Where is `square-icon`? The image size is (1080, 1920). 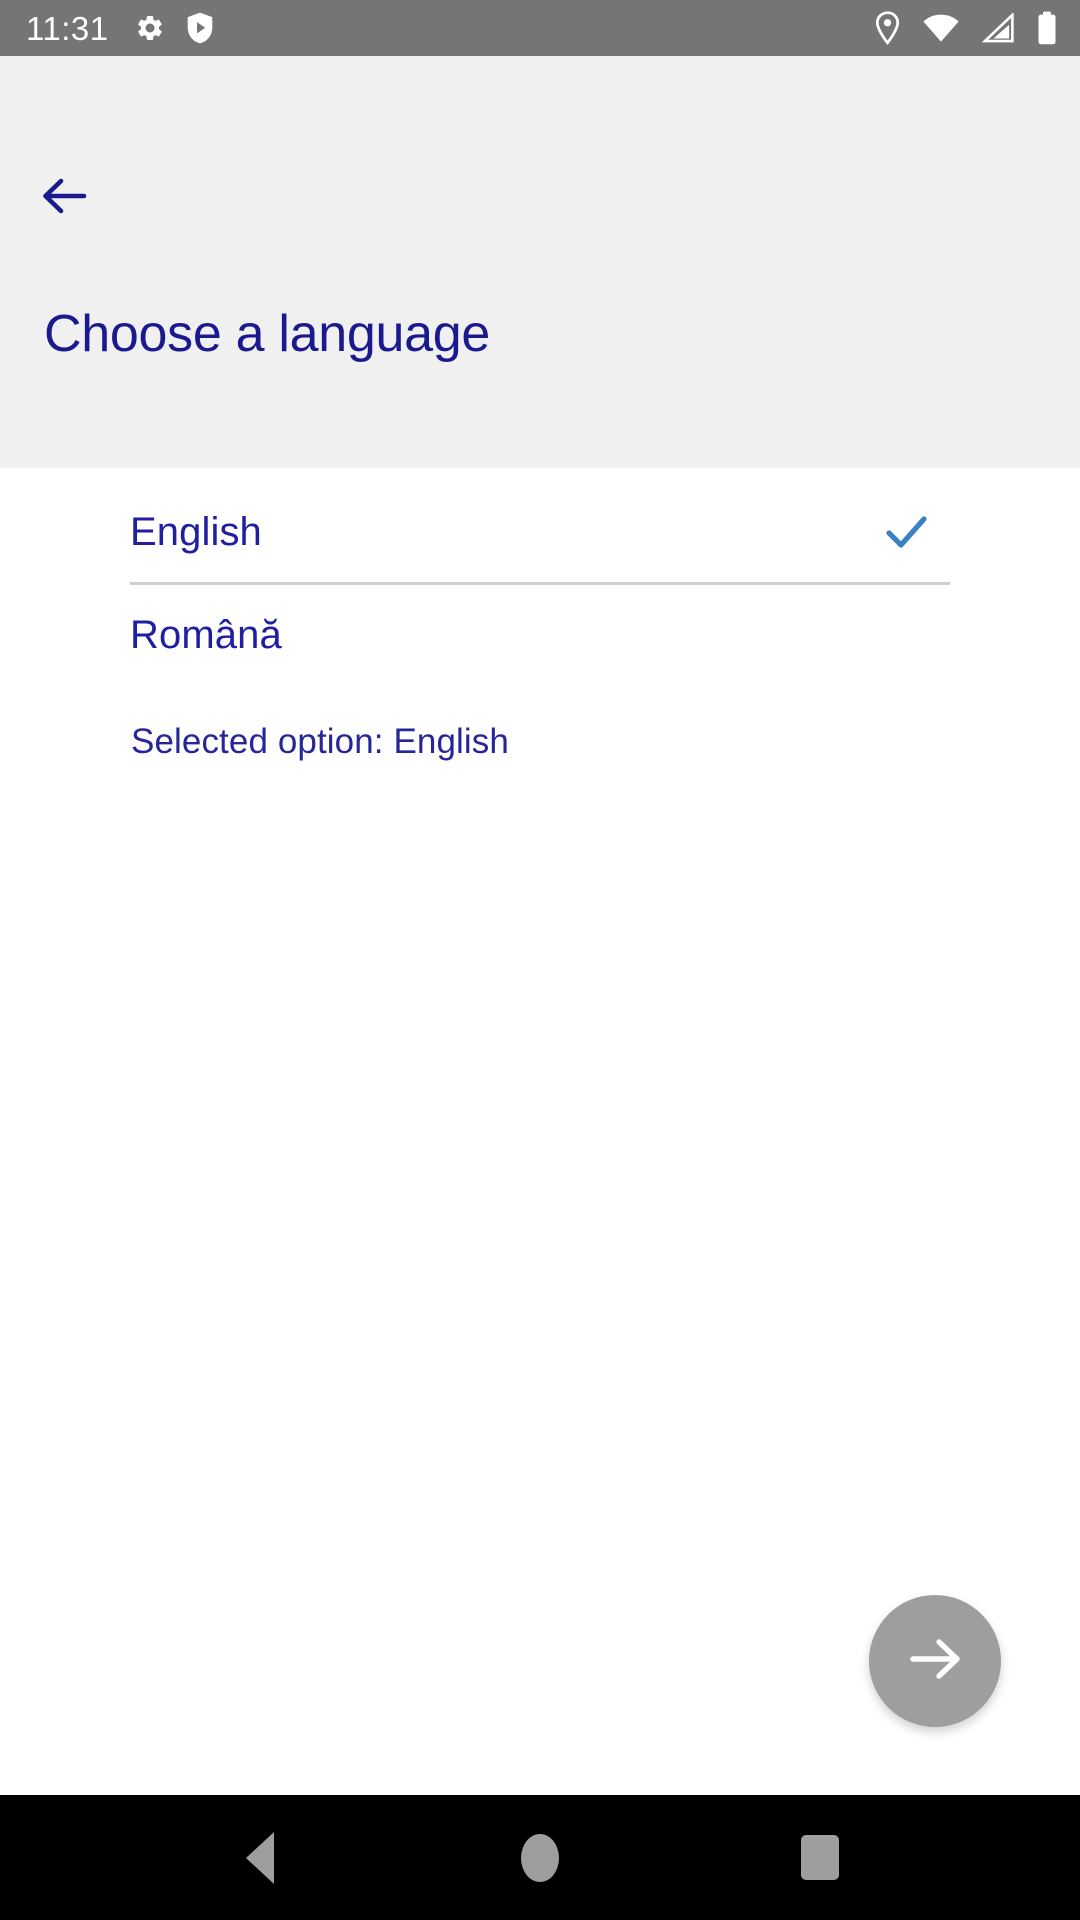
square-icon is located at coordinates (820, 1857).